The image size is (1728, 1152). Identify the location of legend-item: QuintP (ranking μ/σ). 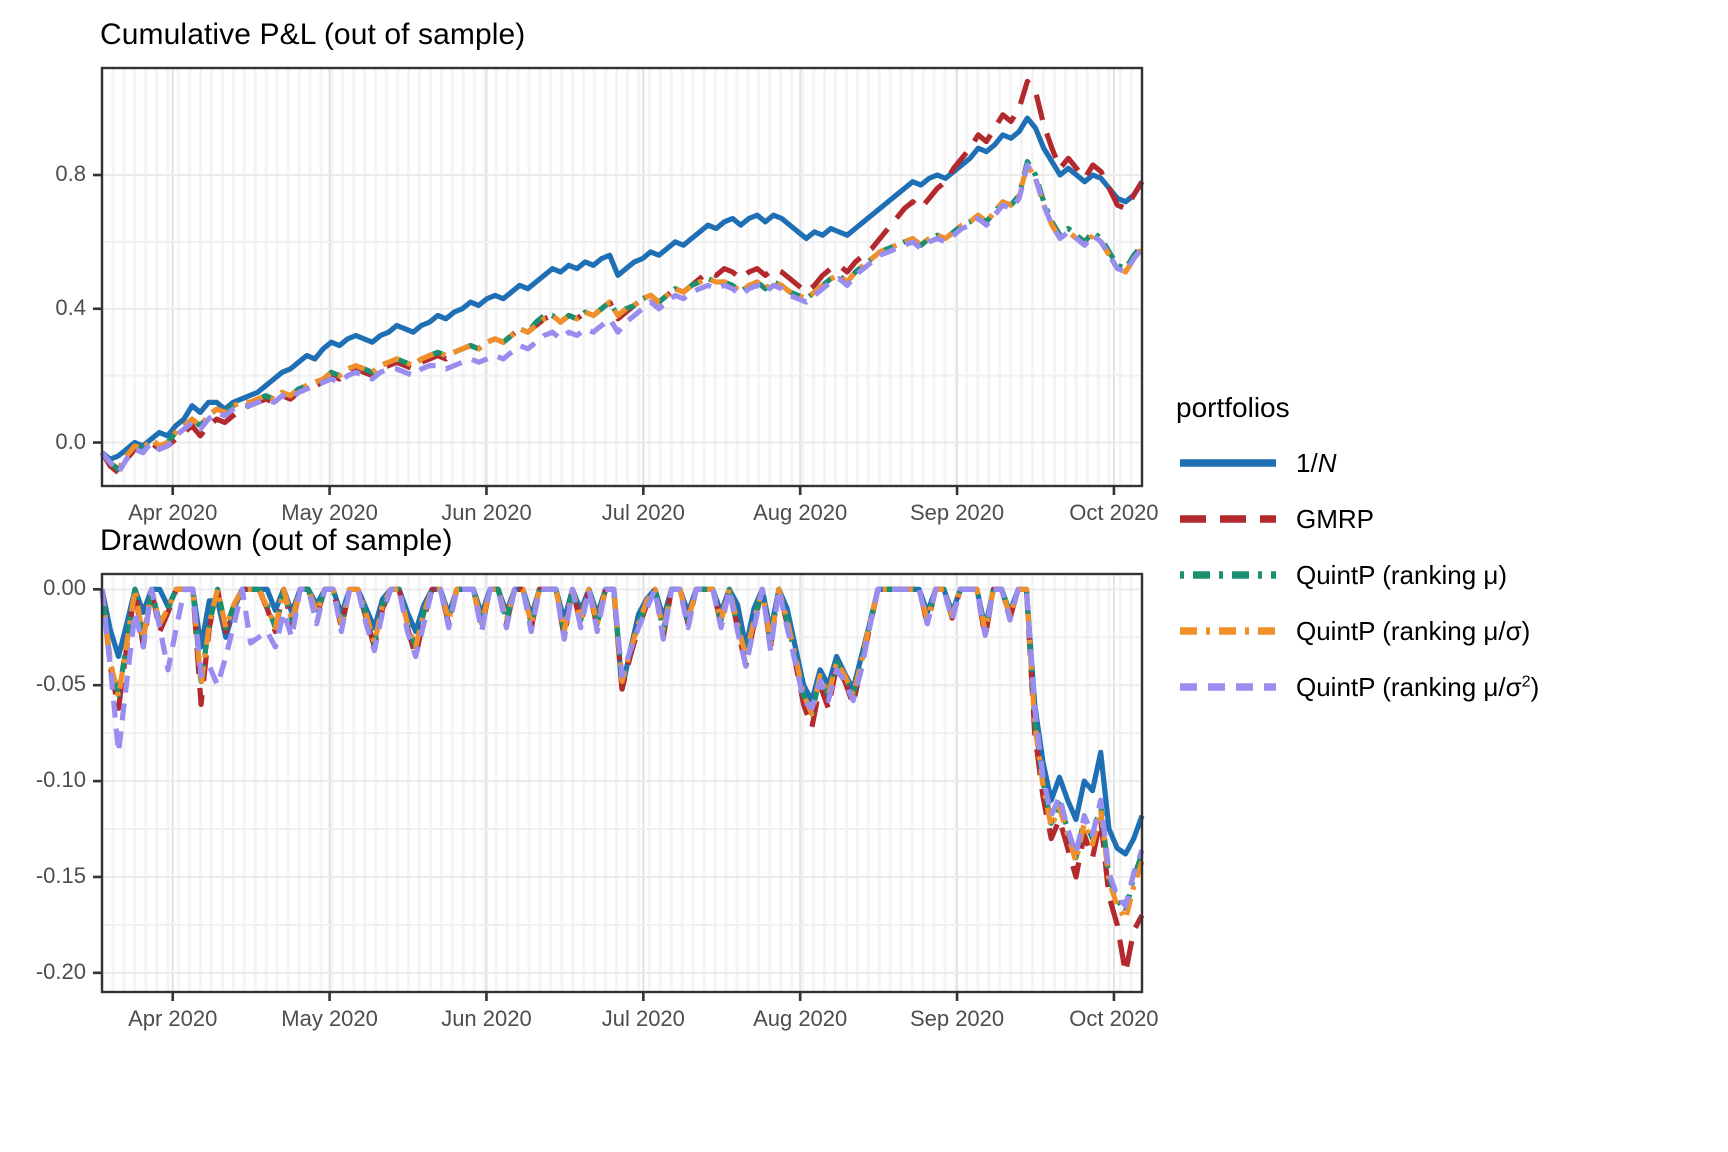
(1353, 631).